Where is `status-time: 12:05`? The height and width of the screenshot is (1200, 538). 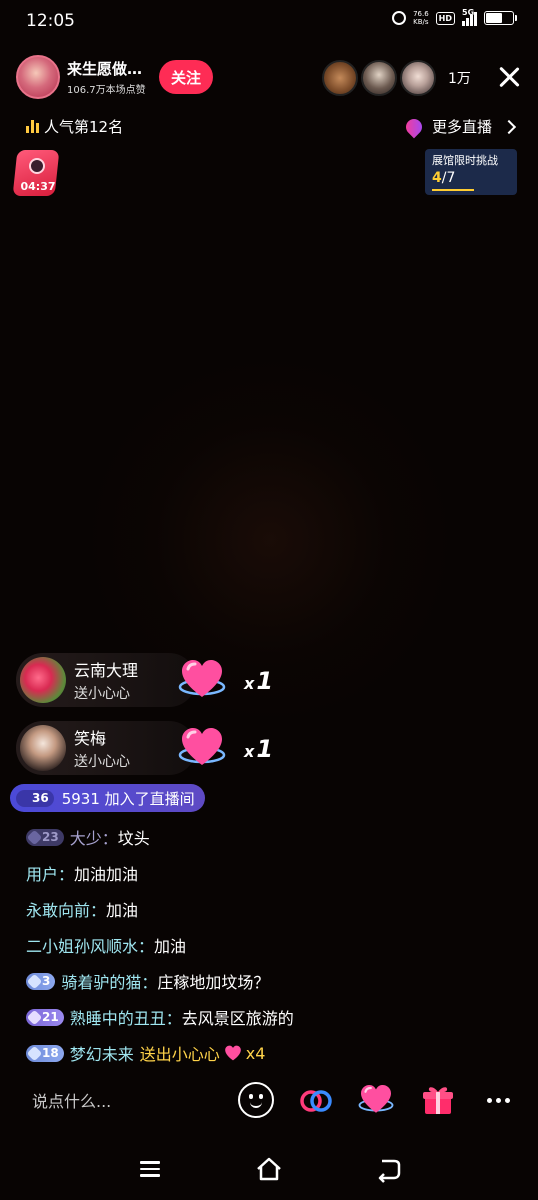
status-time: 12:05 is located at coordinates (50, 21).